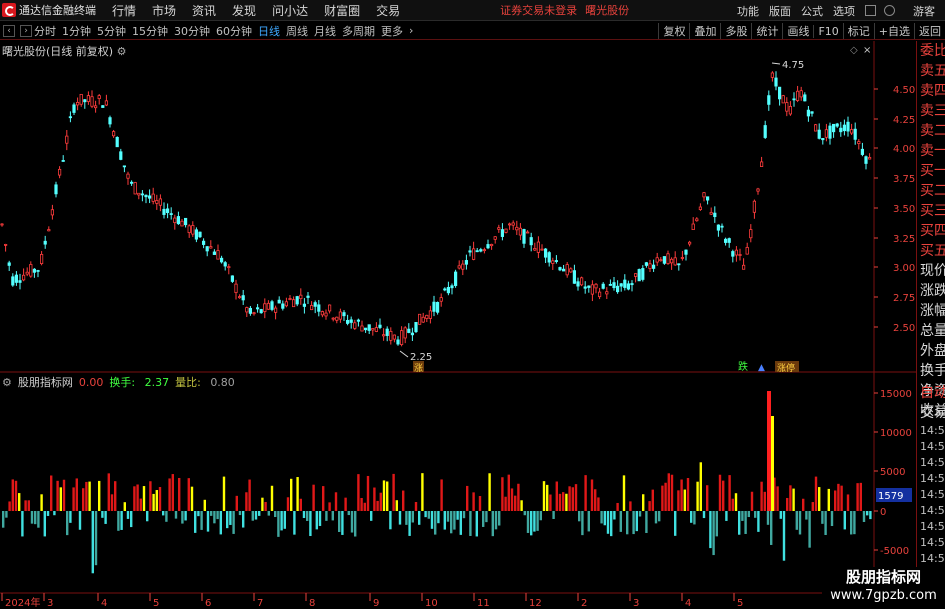 This screenshot has width=945, height=609. I want to click on overlay-button: 叠加, so click(704, 31).